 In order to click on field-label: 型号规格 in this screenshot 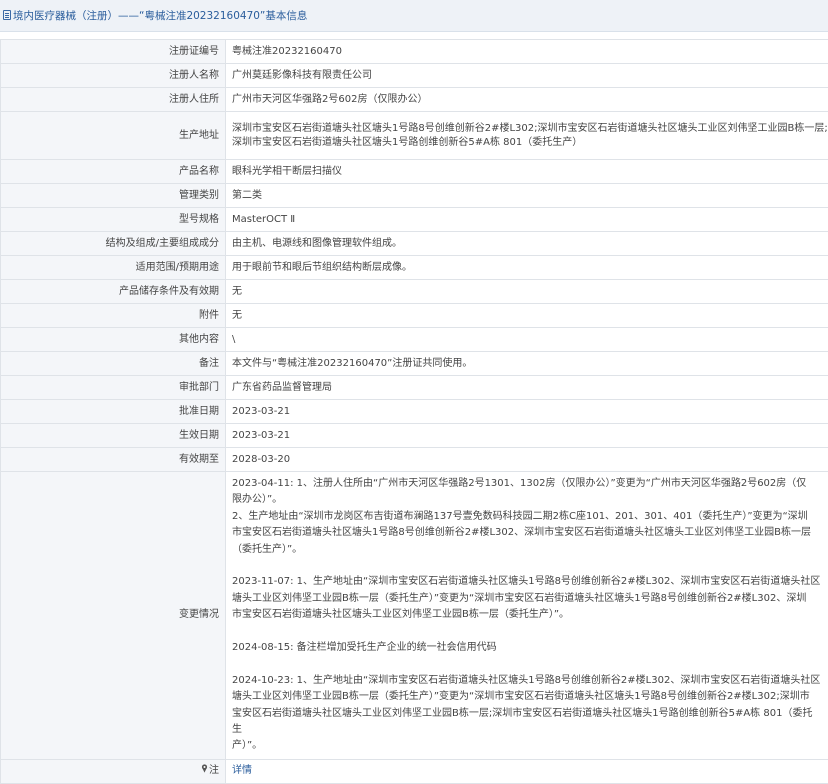, I will do `click(113, 220)`.